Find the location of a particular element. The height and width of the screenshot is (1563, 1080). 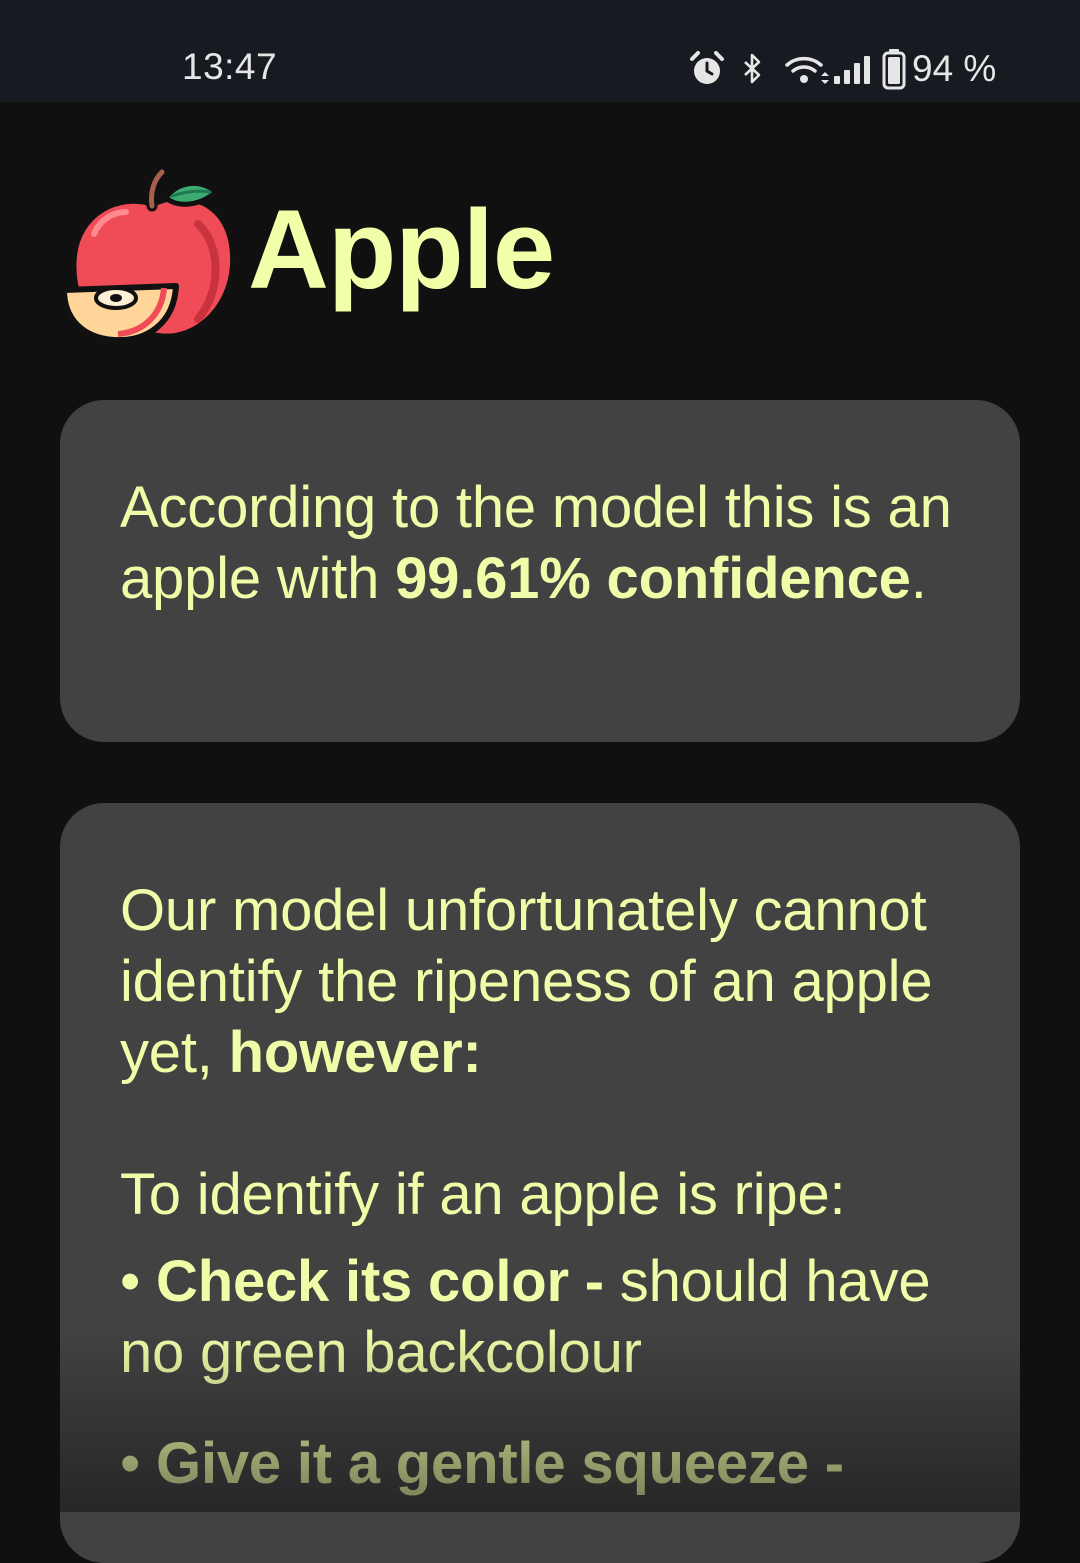

apple-icon is located at coordinates (148, 255).